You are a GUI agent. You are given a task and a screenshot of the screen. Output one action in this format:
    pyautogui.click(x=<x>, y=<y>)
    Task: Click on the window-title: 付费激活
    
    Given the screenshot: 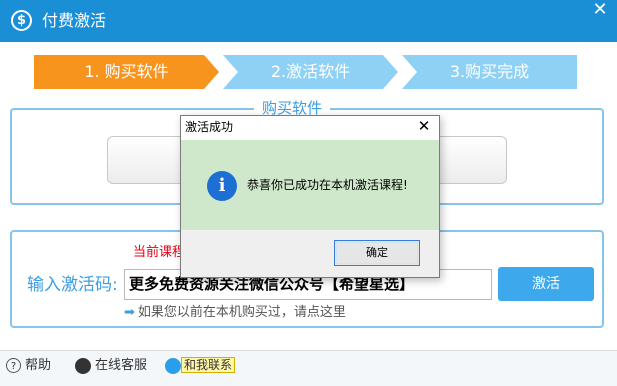 What is the action you would take?
    pyautogui.click(x=74, y=20)
    